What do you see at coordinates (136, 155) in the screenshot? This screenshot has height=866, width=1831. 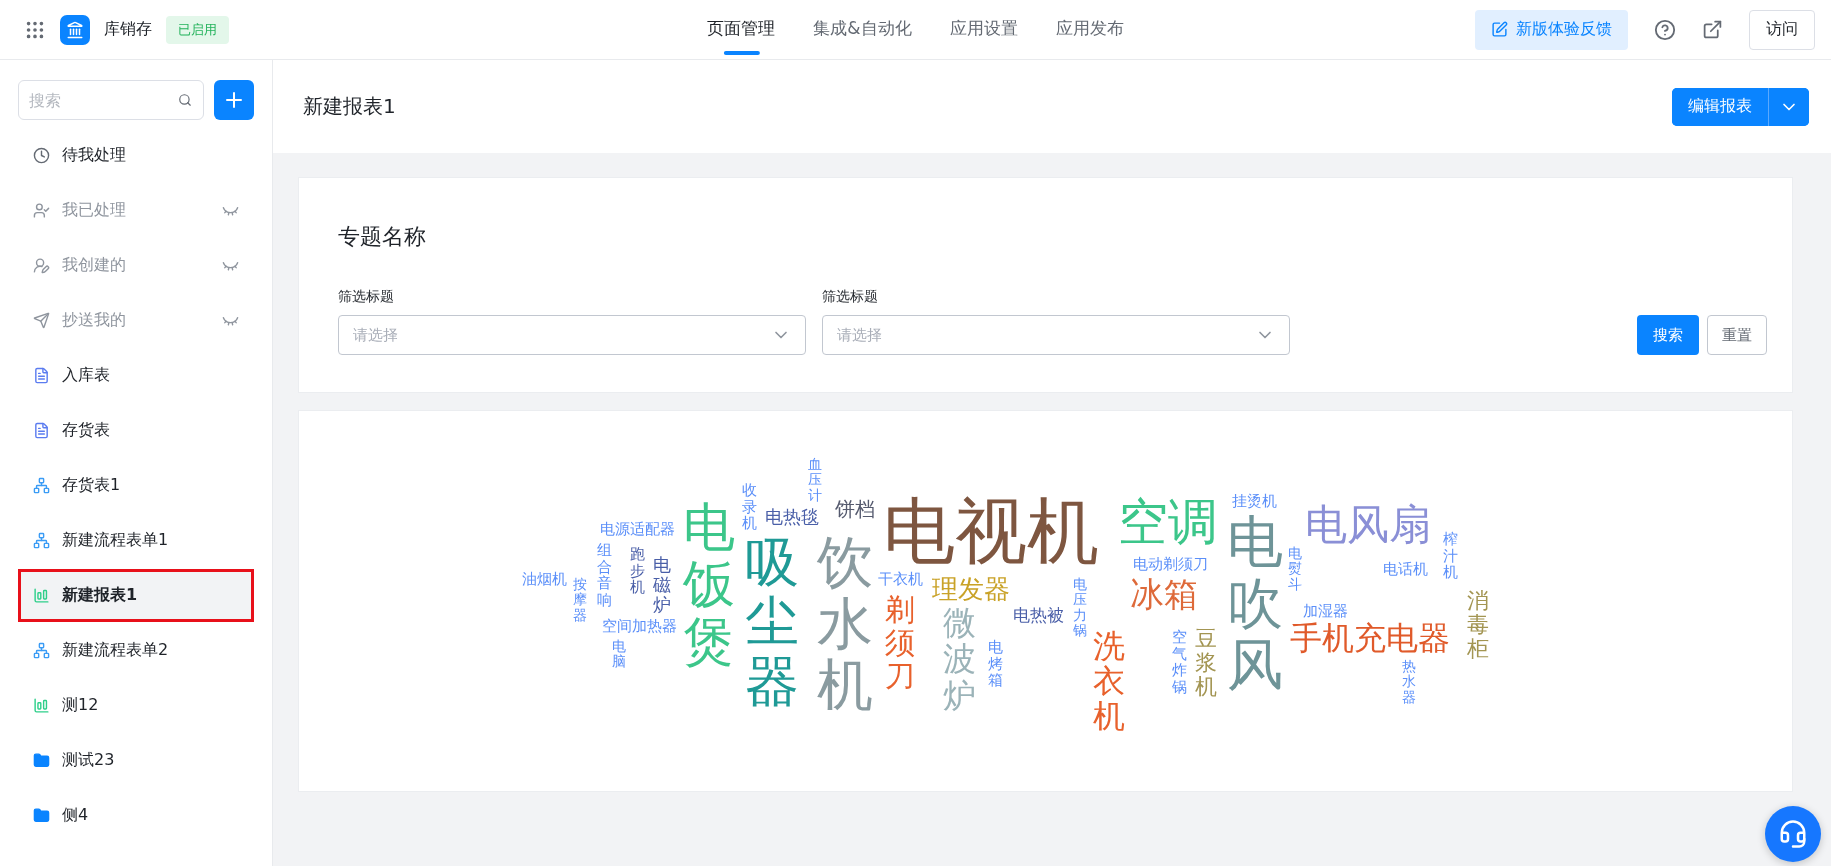 I see `sidebar-item: 待我处理` at bounding box center [136, 155].